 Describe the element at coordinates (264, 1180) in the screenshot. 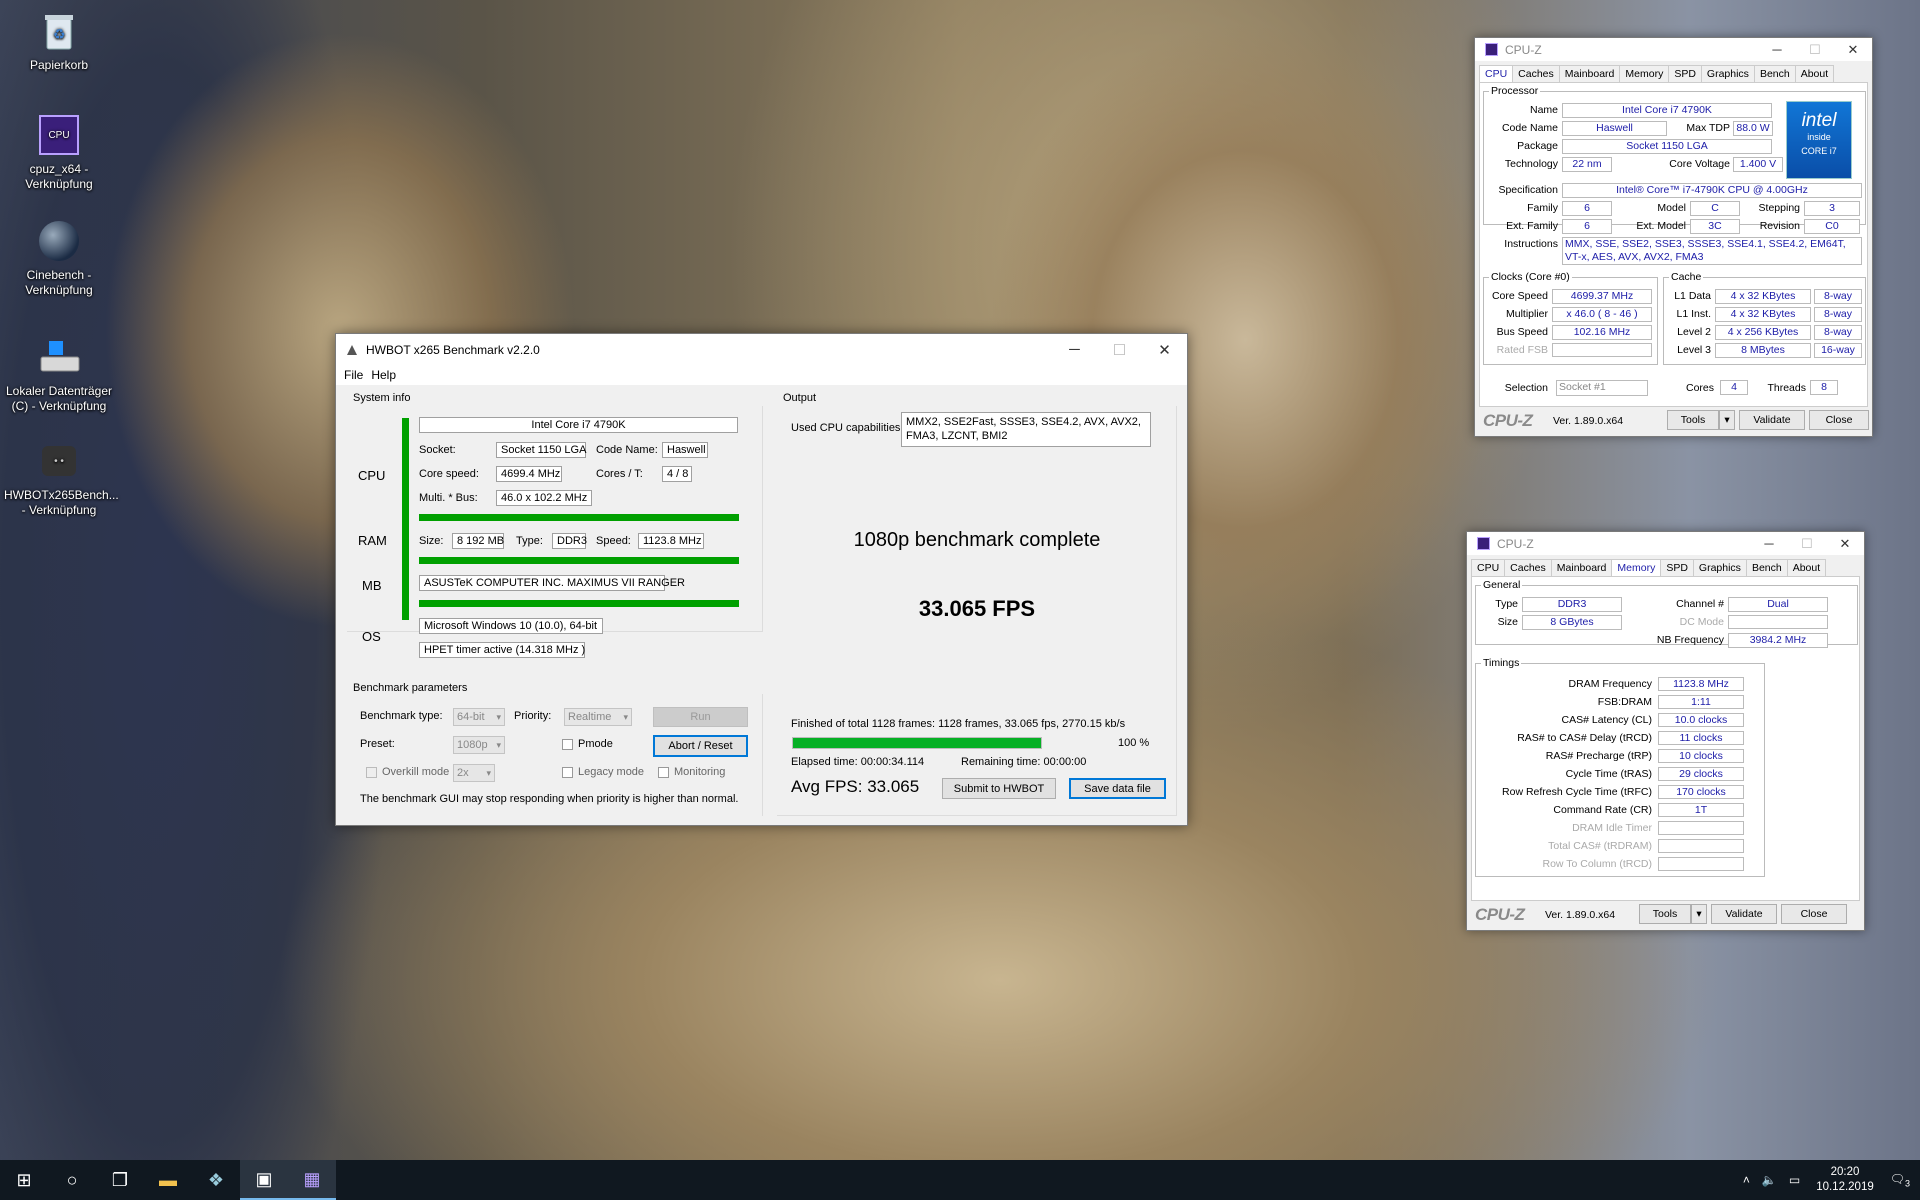

I see `taskbar-hwbot-button: ▣` at that location.